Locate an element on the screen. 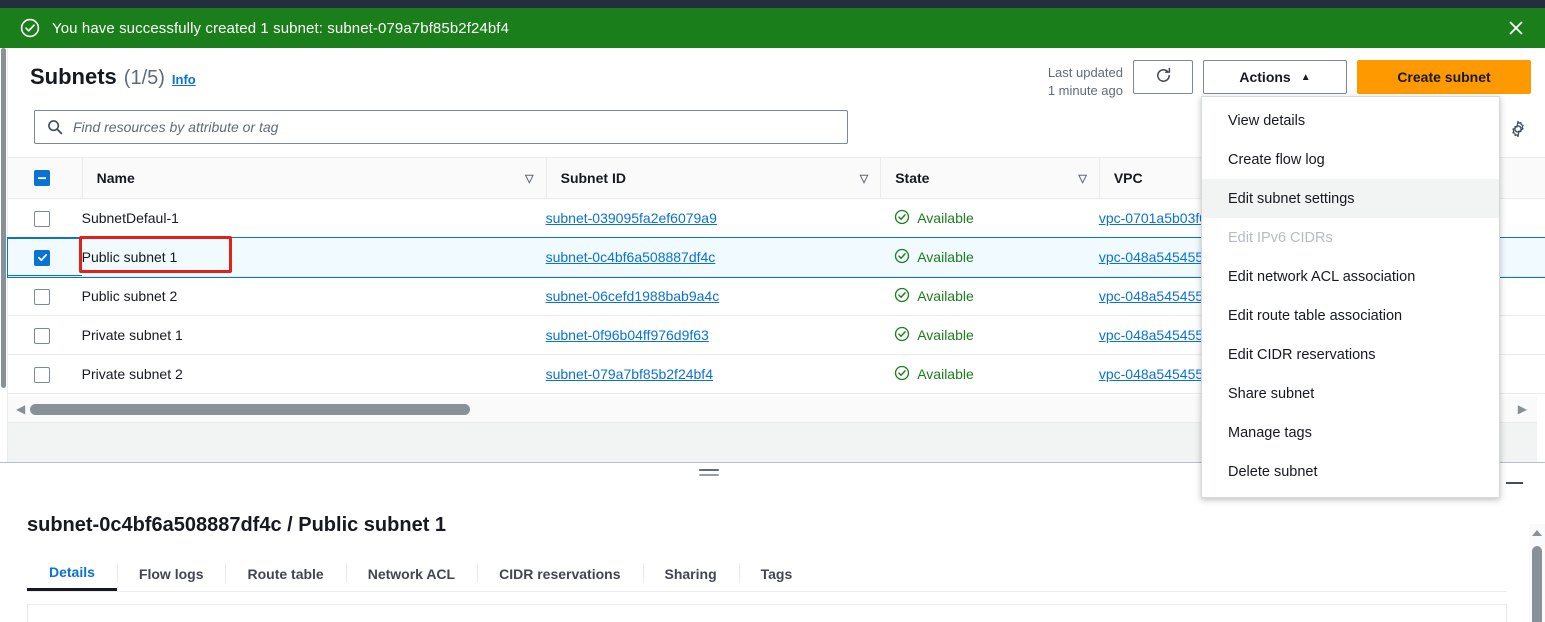  menu-item-edit-route-table-association: Edit route table association is located at coordinates (1350, 315).